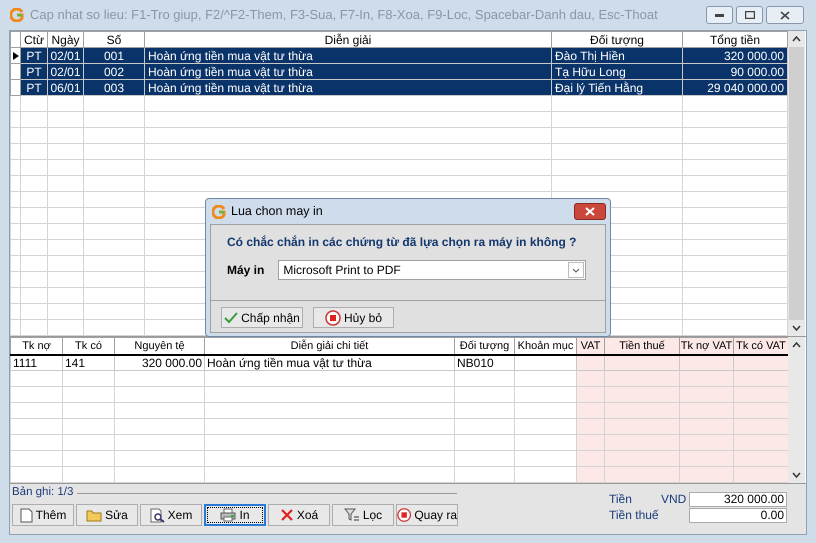 This screenshot has height=543, width=816. Describe the element at coordinates (617, 88) in the screenshot. I see `table-cell: Đại lý Tiến Hằng` at that location.